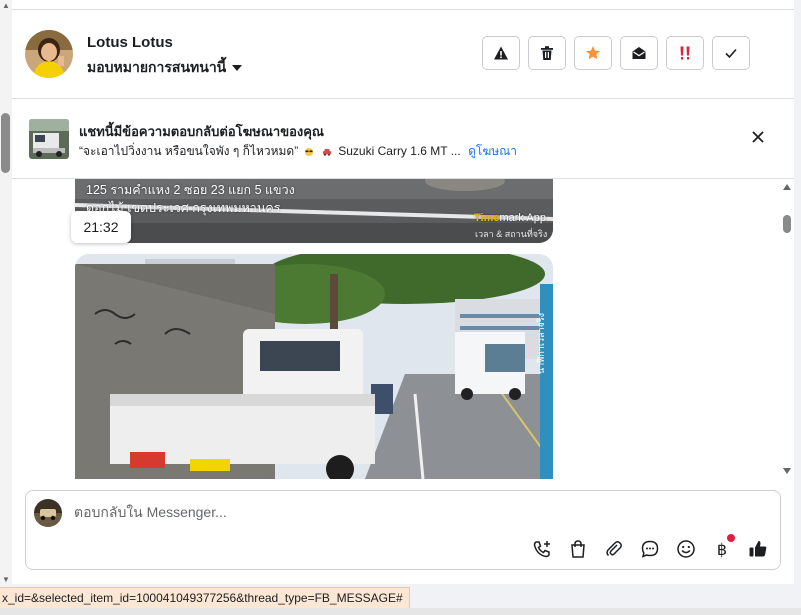 Image resolution: width=801 pixels, height=615 pixels. What do you see at coordinates (400, 611) in the screenshot?
I see `bottom-strip` at bounding box center [400, 611].